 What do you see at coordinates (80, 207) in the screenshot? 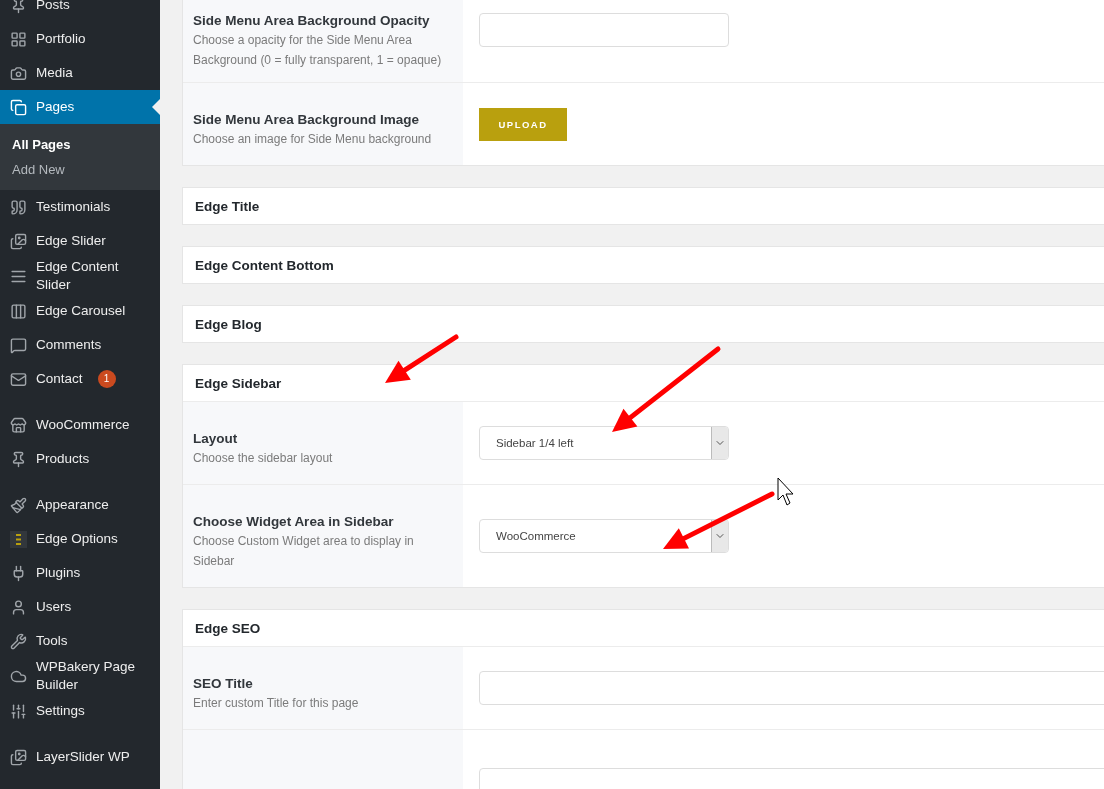
I see `sidebar-item: Testimonials` at bounding box center [80, 207].